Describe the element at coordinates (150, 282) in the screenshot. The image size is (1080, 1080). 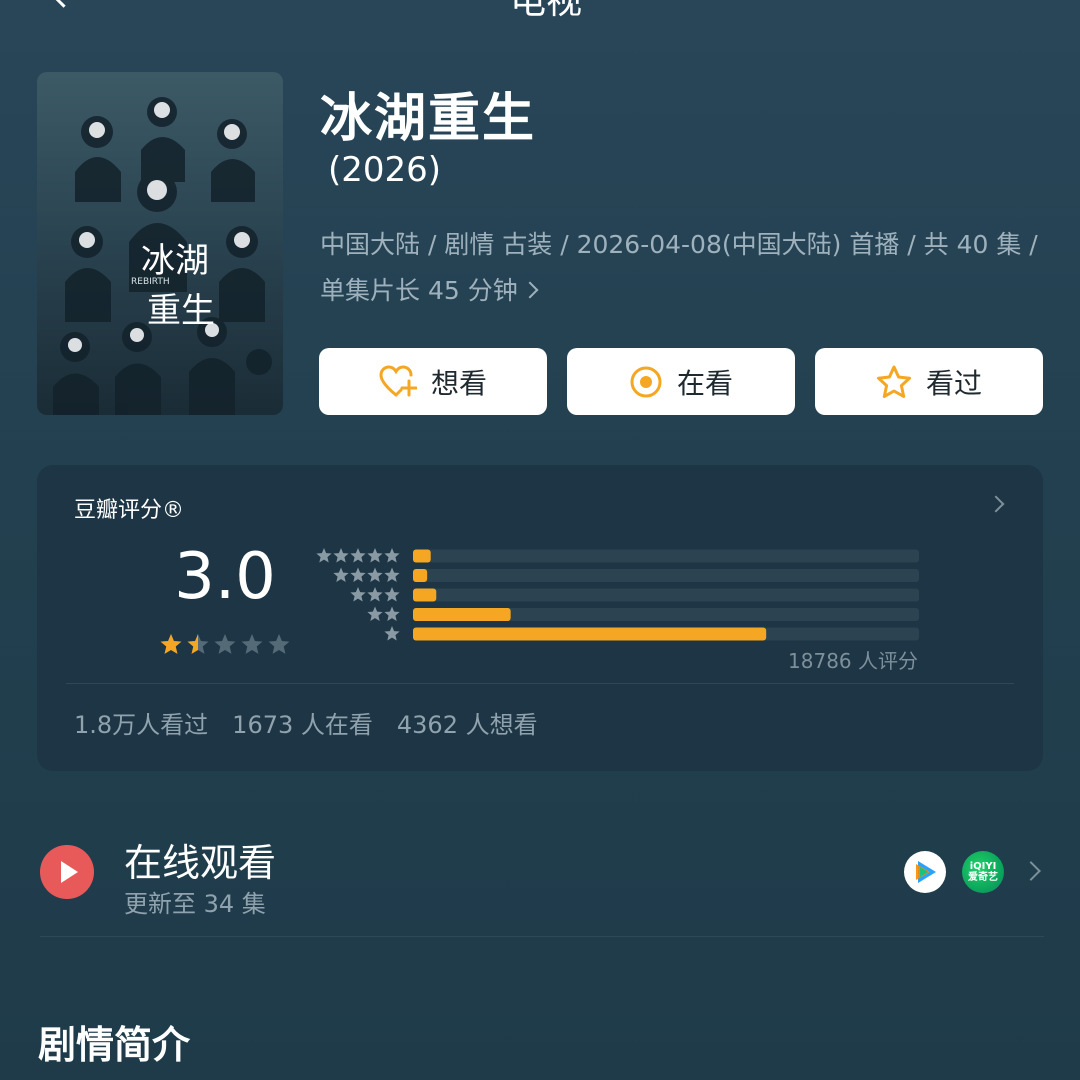
I see `poster-subtitle-art: REBIRTH` at that location.